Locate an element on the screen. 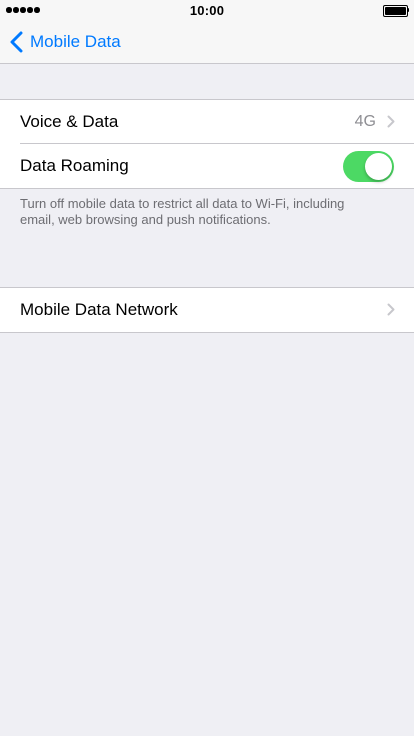 This screenshot has height=736, width=414. back-button: Mobile Data is located at coordinates (65, 42).